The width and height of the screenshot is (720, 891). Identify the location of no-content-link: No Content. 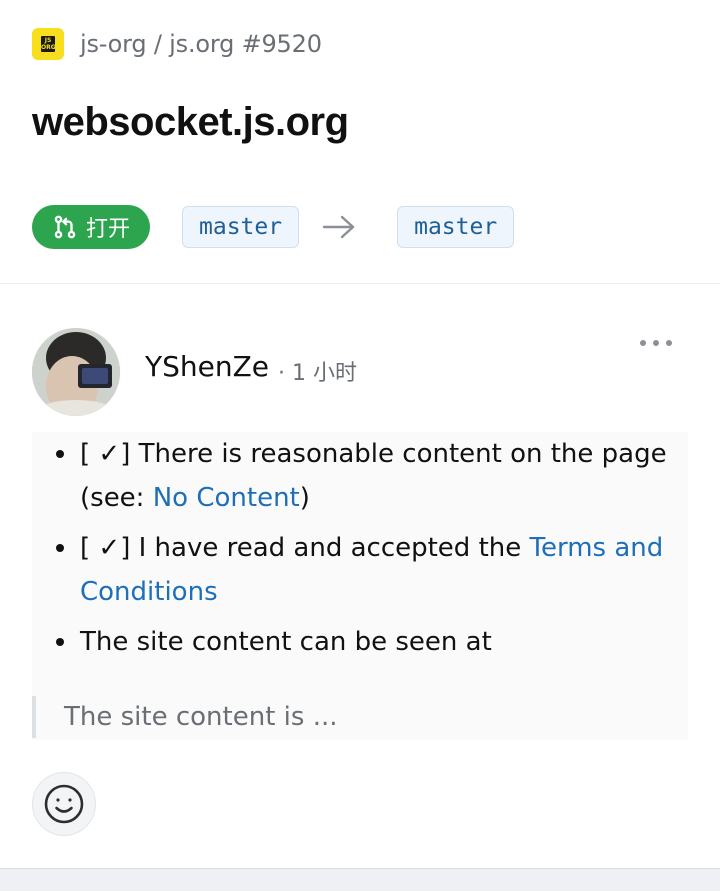
(226, 498).